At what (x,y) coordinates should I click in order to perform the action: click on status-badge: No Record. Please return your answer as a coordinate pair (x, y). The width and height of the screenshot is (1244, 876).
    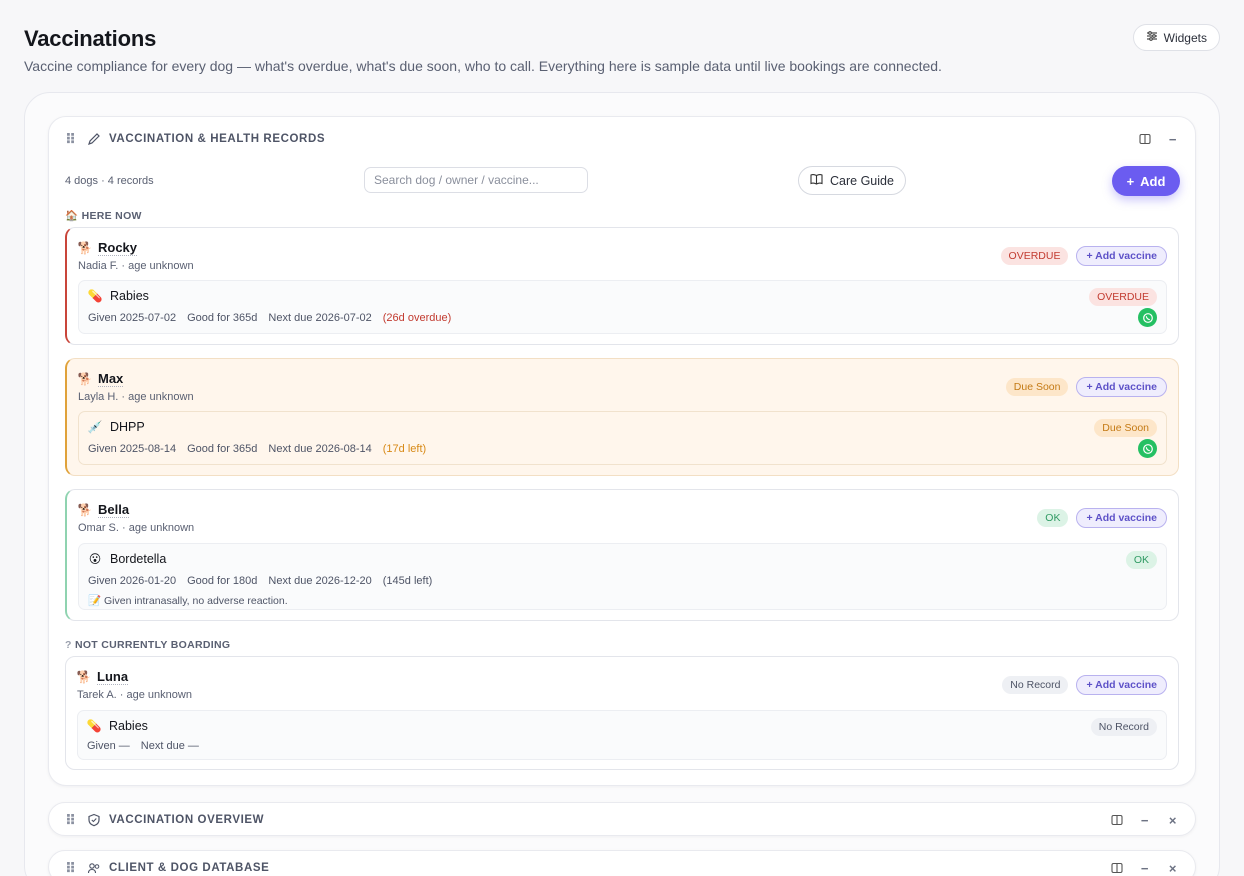
    Looking at the image, I should click on (1035, 685).